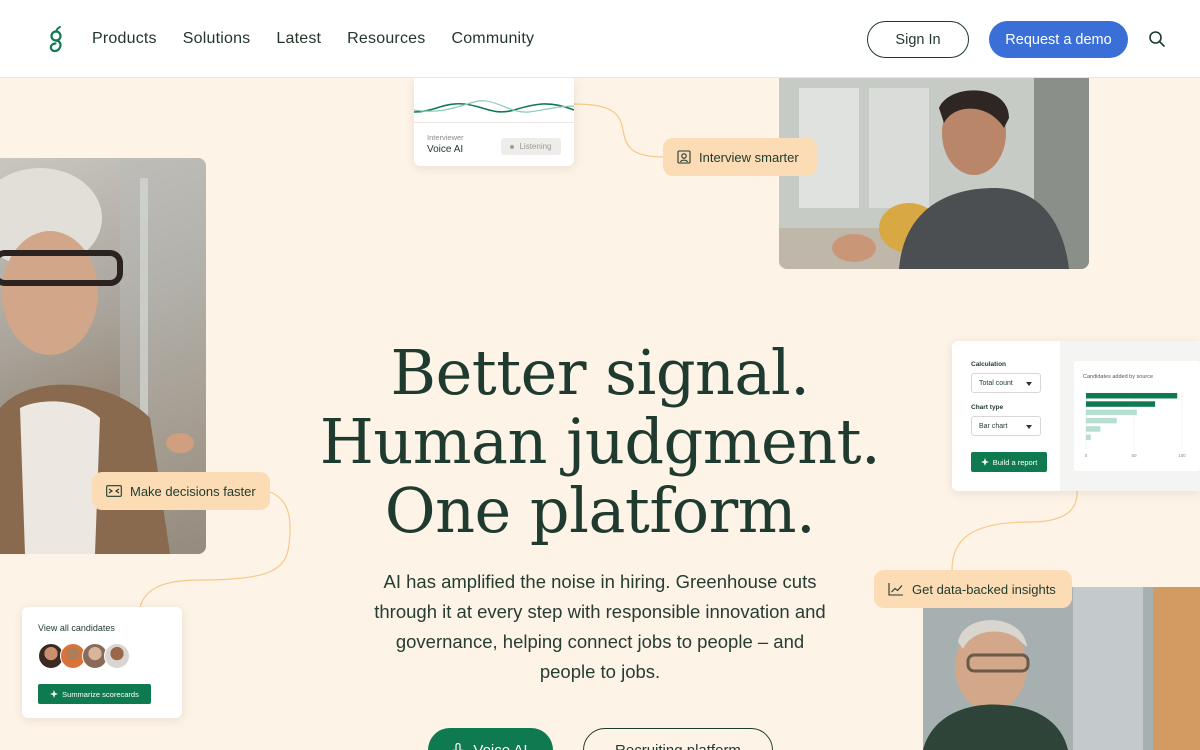 This screenshot has width=1200, height=750. I want to click on listening-status-badge: Listening, so click(531, 146).